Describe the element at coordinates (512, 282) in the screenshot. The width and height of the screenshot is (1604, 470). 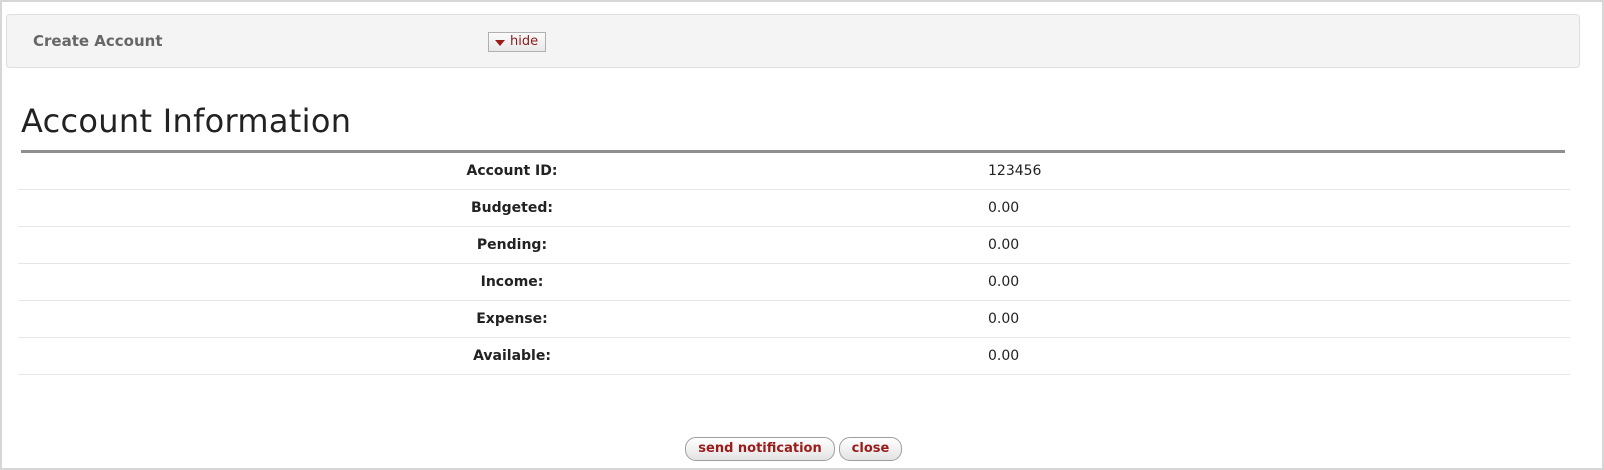
I see `row-label: Income:` at that location.